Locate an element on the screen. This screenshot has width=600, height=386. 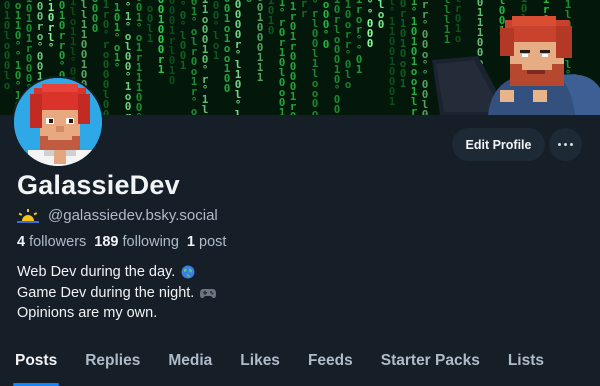
sun-horizon-icon is located at coordinates (28, 215).